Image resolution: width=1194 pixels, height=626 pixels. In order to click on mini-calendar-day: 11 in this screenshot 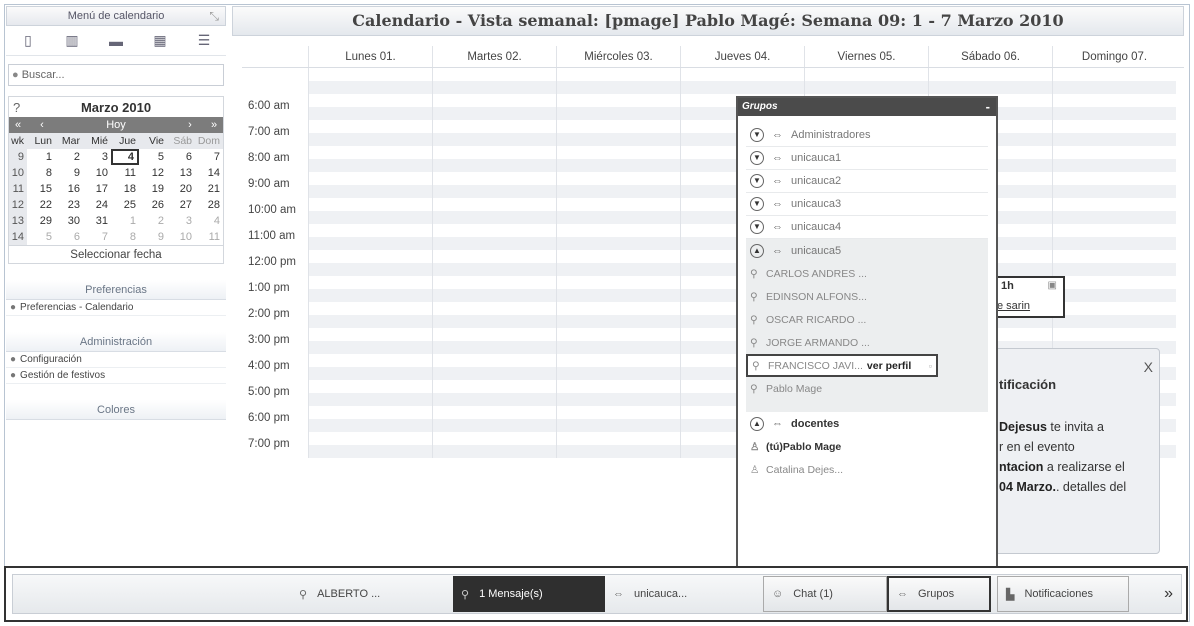, I will do `click(125, 173)`.